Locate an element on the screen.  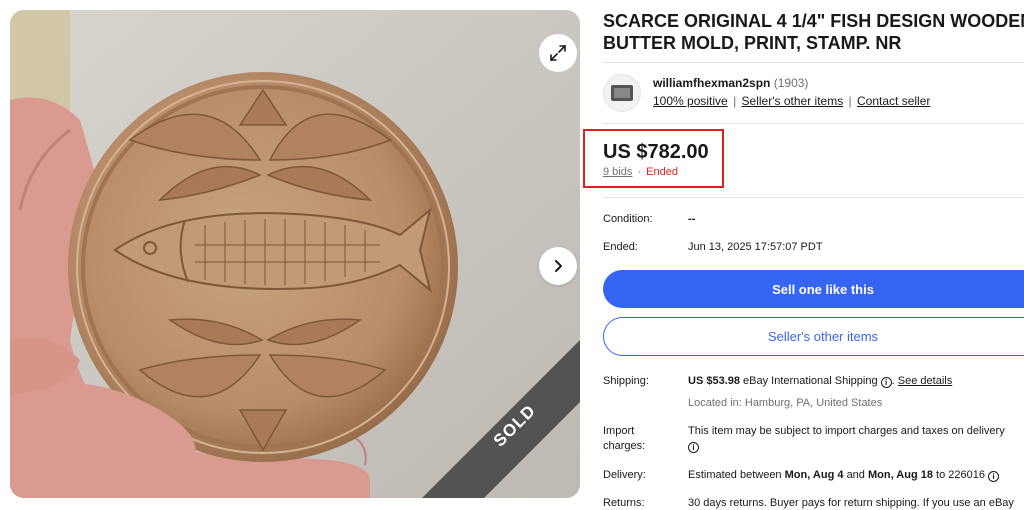
listing-status: Ended is located at coordinates (662, 172).